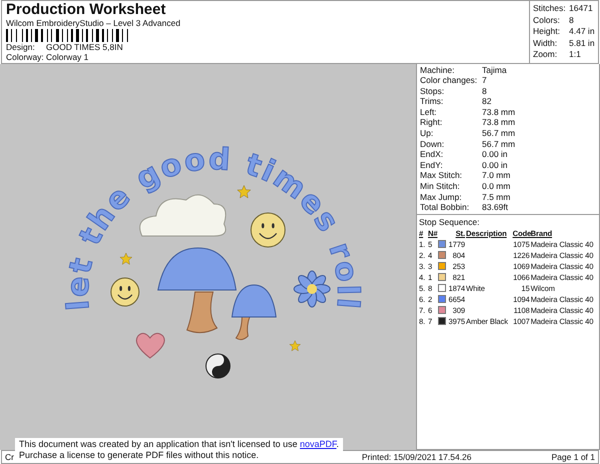 This screenshot has width=600, height=464. I want to click on page-number: Page 1 of 1, so click(573, 457).